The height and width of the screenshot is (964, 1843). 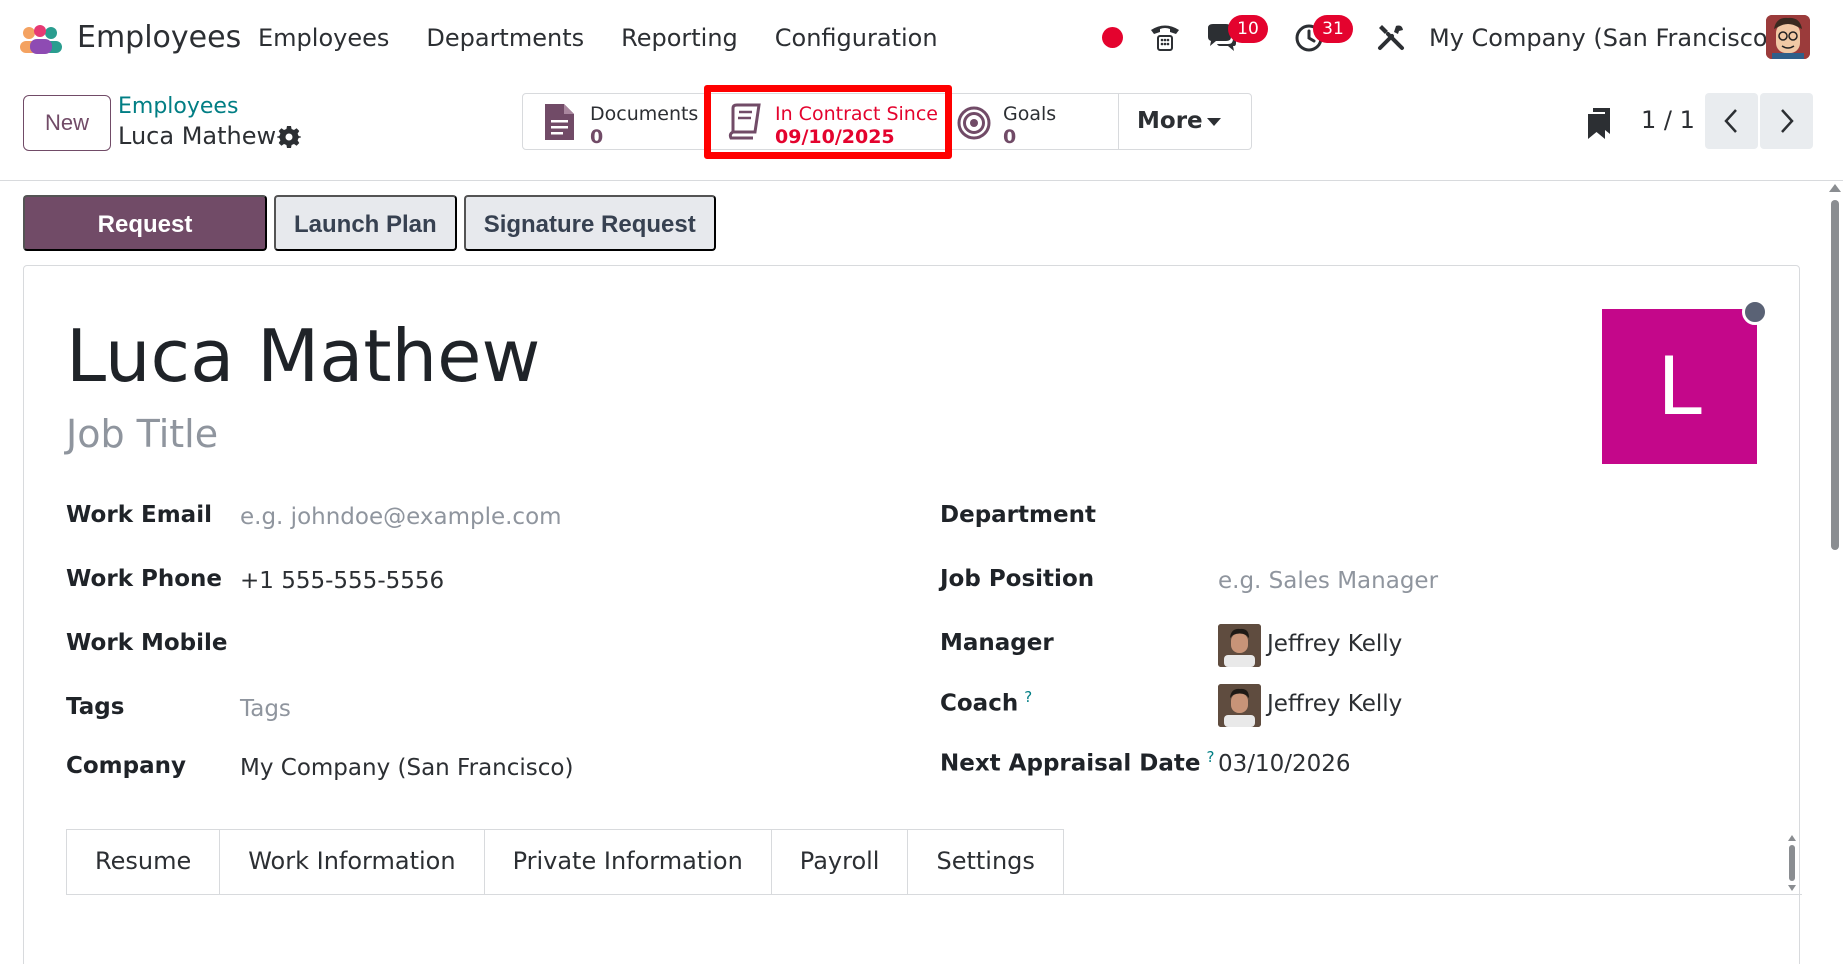 What do you see at coordinates (1488, 518) in the screenshot?
I see `department-input` at bounding box center [1488, 518].